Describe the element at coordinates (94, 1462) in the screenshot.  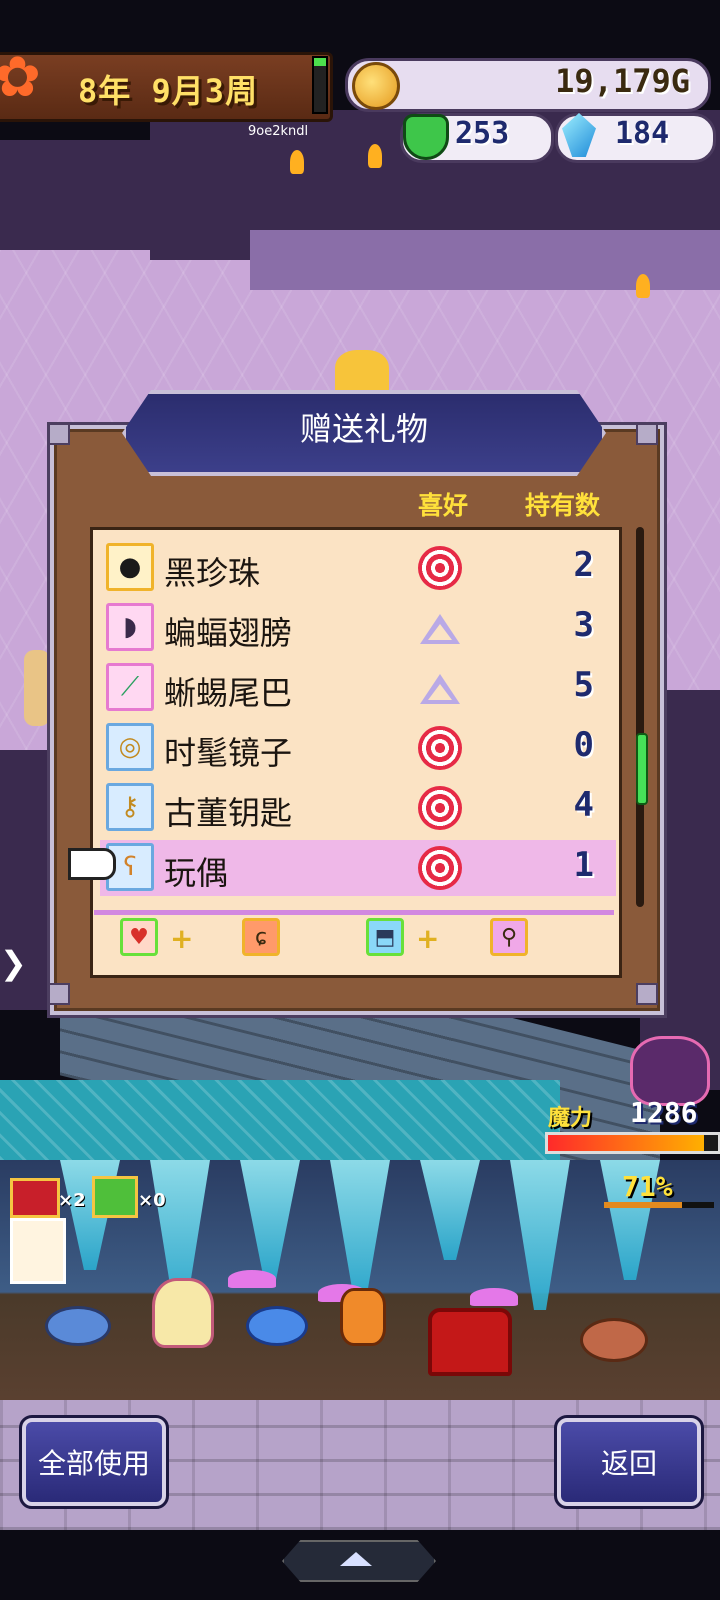
I see `use-all-button: 全部使用` at that location.